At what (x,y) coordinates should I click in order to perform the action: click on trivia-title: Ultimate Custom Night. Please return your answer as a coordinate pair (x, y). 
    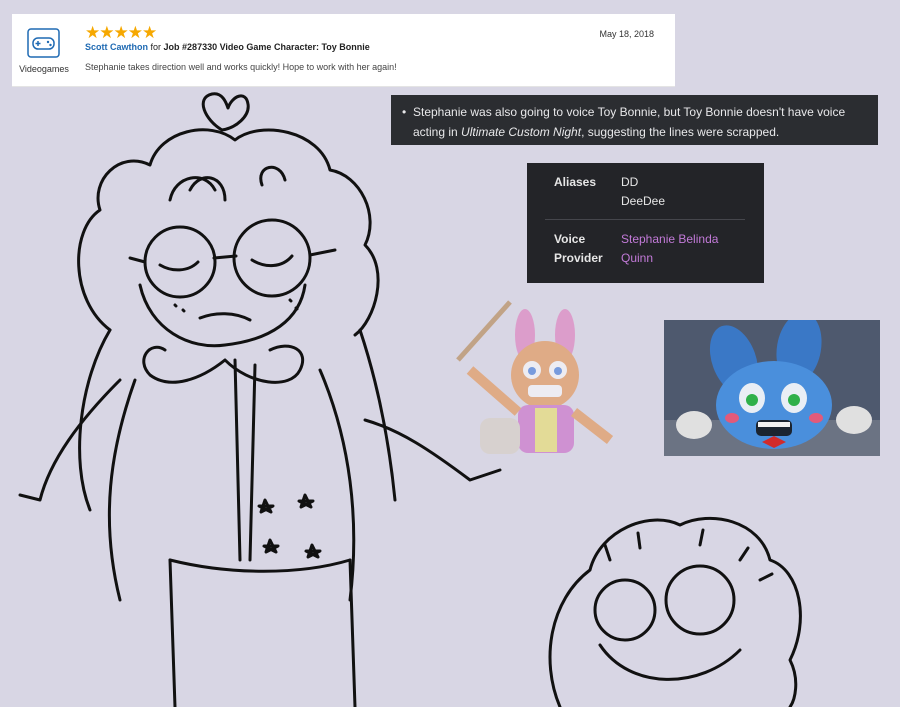
    Looking at the image, I should click on (521, 132).